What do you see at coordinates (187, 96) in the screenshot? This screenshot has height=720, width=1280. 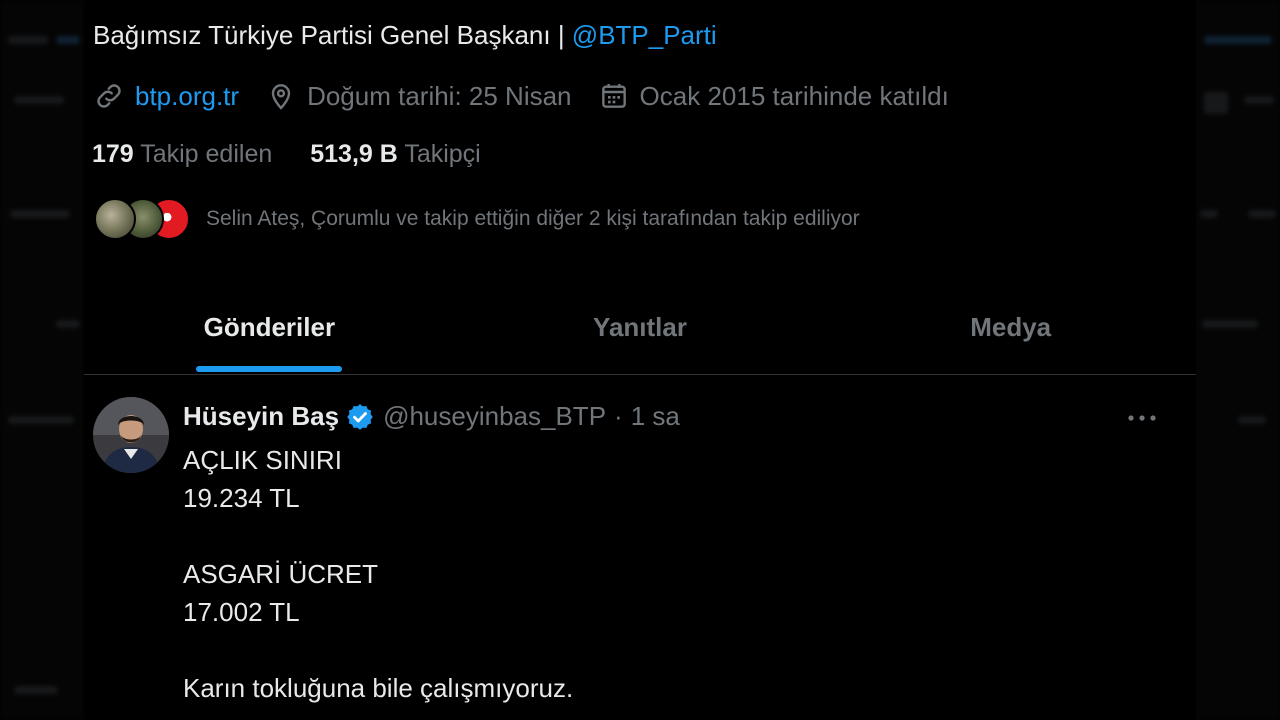 I see `website-link: btp.org.tr` at bounding box center [187, 96].